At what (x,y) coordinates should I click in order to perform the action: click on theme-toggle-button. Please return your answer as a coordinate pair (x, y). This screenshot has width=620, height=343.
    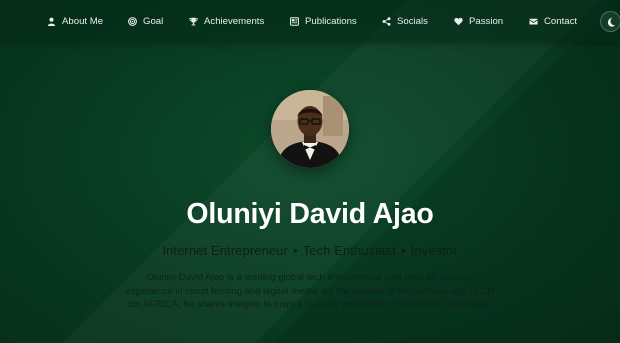
    Looking at the image, I should click on (610, 21).